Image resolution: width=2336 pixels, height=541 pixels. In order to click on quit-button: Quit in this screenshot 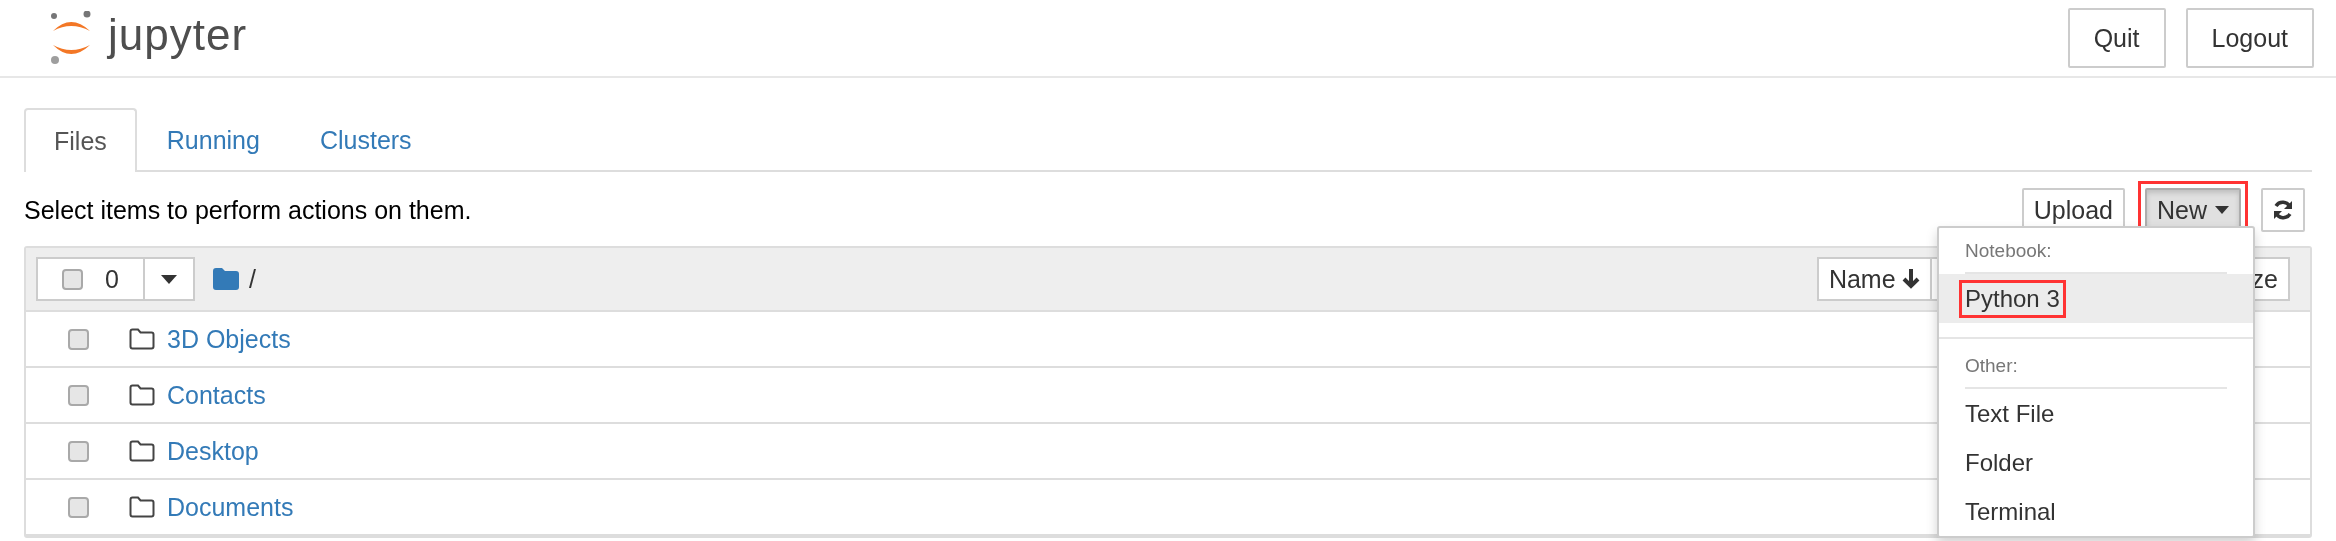, I will do `click(2116, 38)`.